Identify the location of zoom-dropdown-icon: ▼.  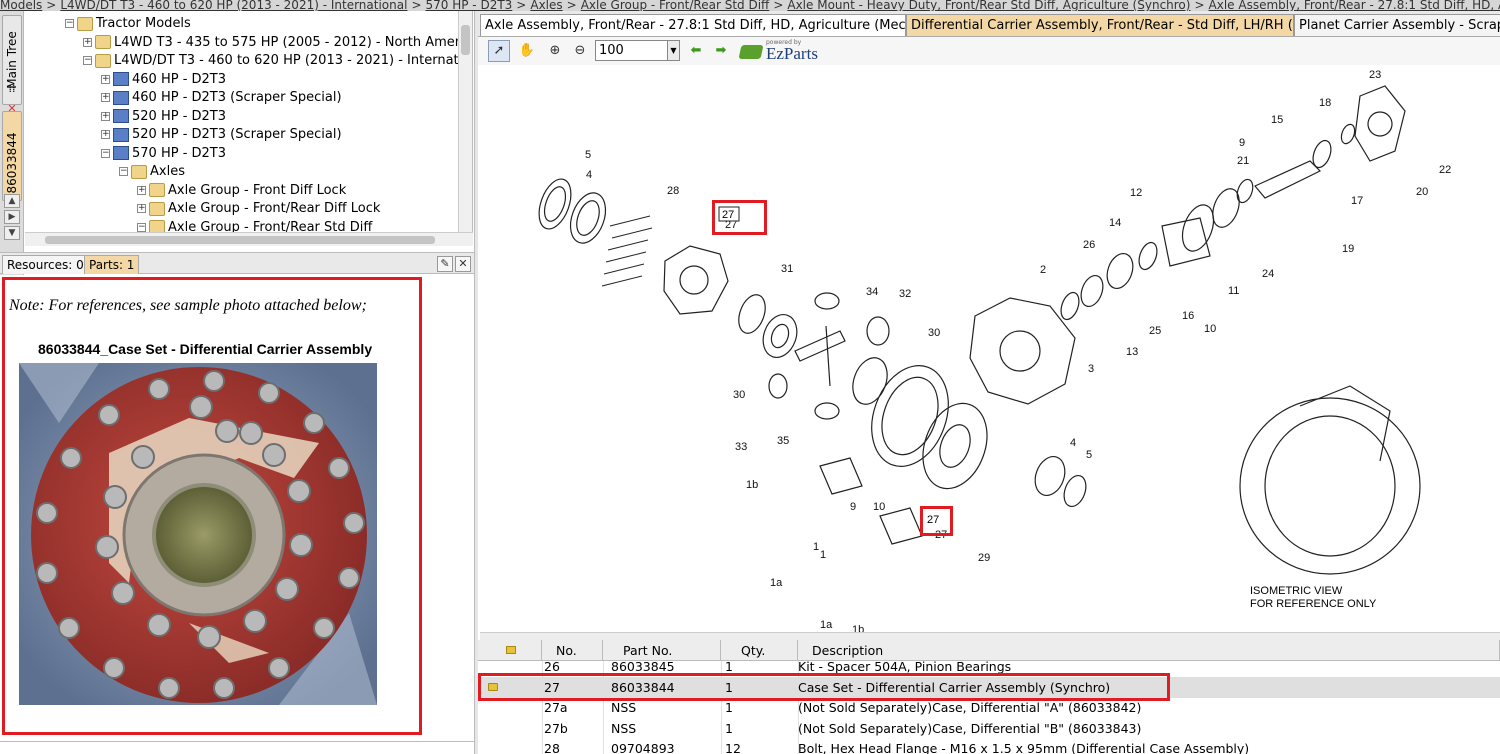
(673, 50).